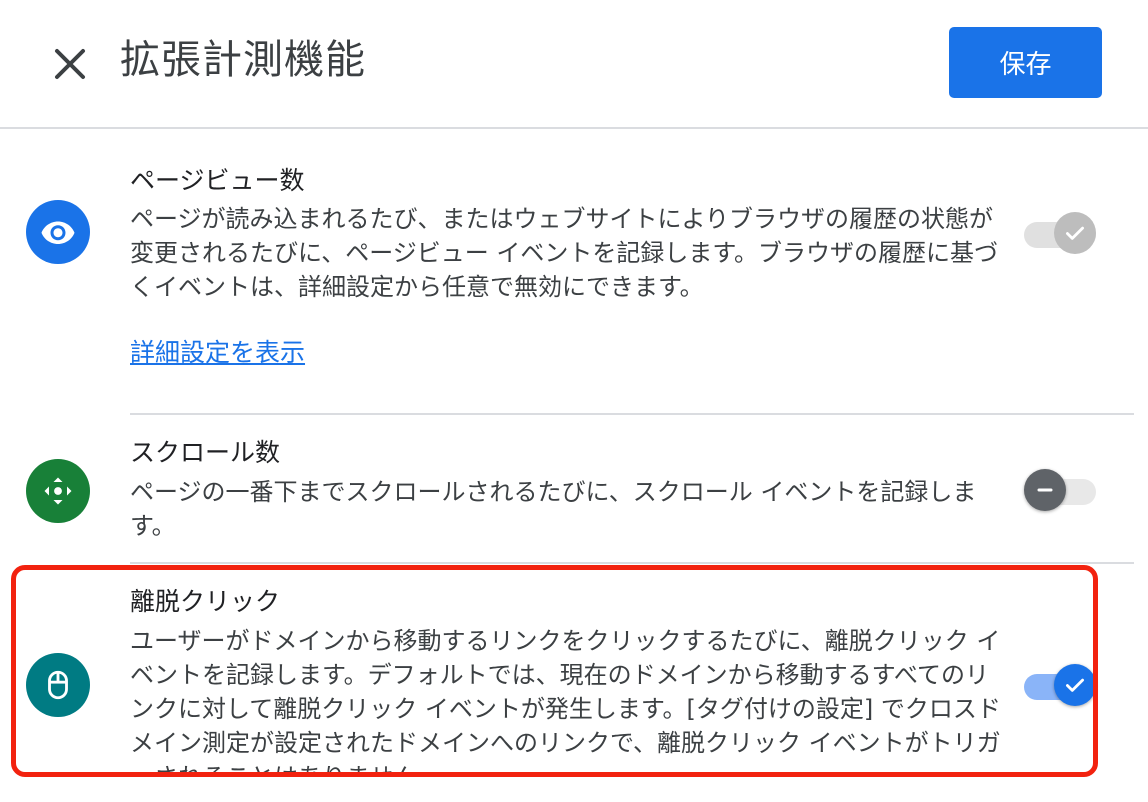 The width and height of the screenshot is (1148, 802). I want to click on scroll-toggle, so click(1061, 491).